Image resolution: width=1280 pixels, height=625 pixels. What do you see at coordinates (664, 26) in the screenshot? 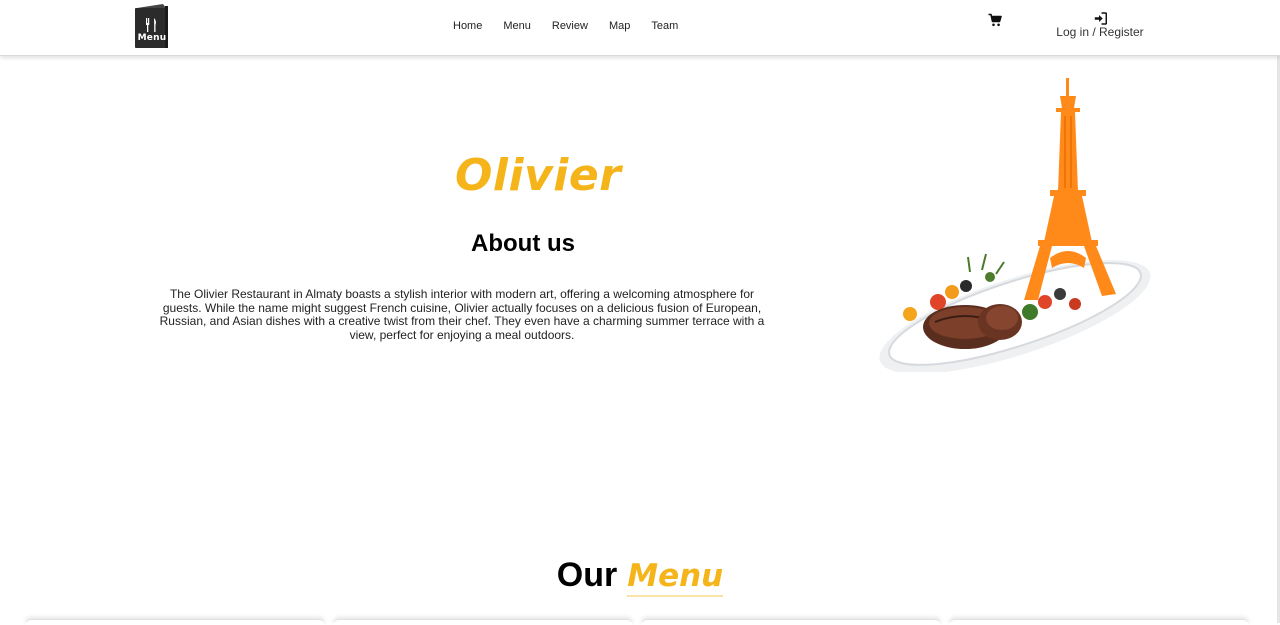
I see `nav-team: Team` at bounding box center [664, 26].